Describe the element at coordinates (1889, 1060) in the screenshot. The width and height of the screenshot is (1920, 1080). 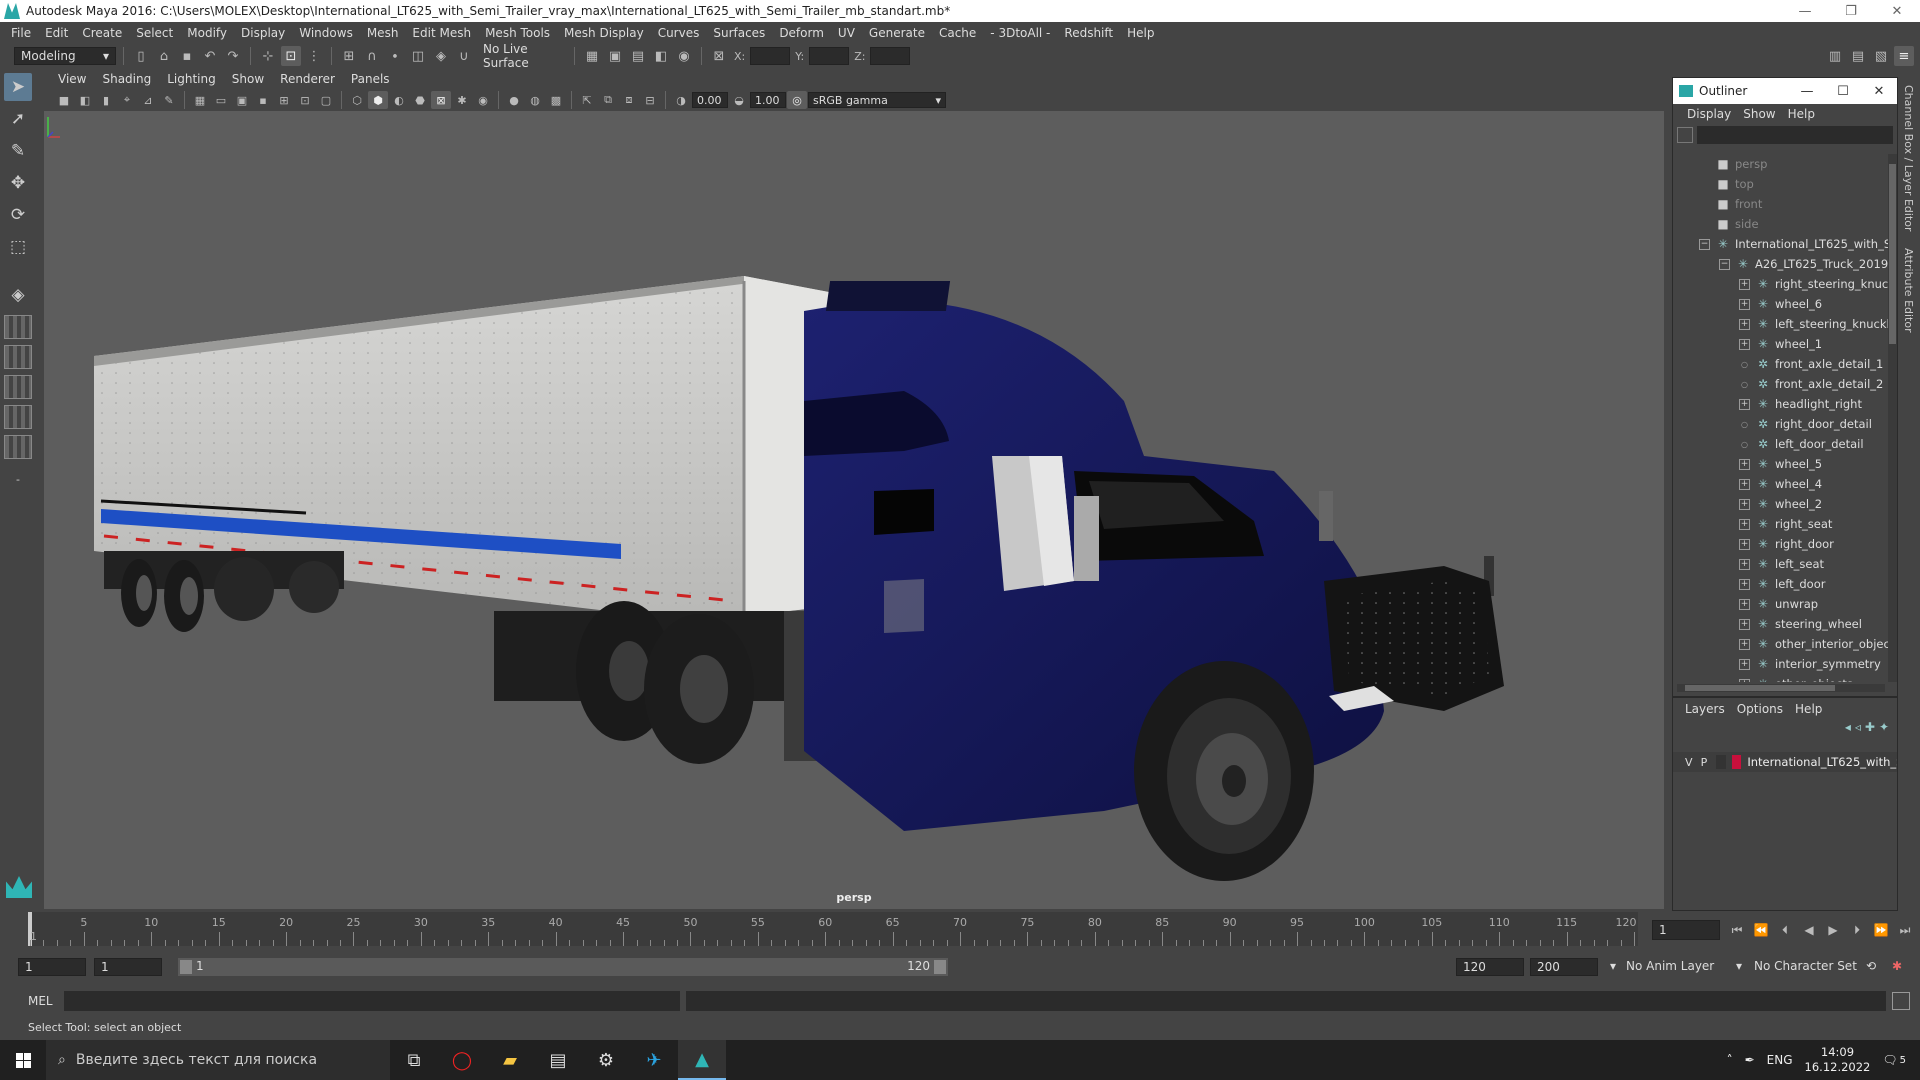
I see `notifications-icon: 🗨` at that location.